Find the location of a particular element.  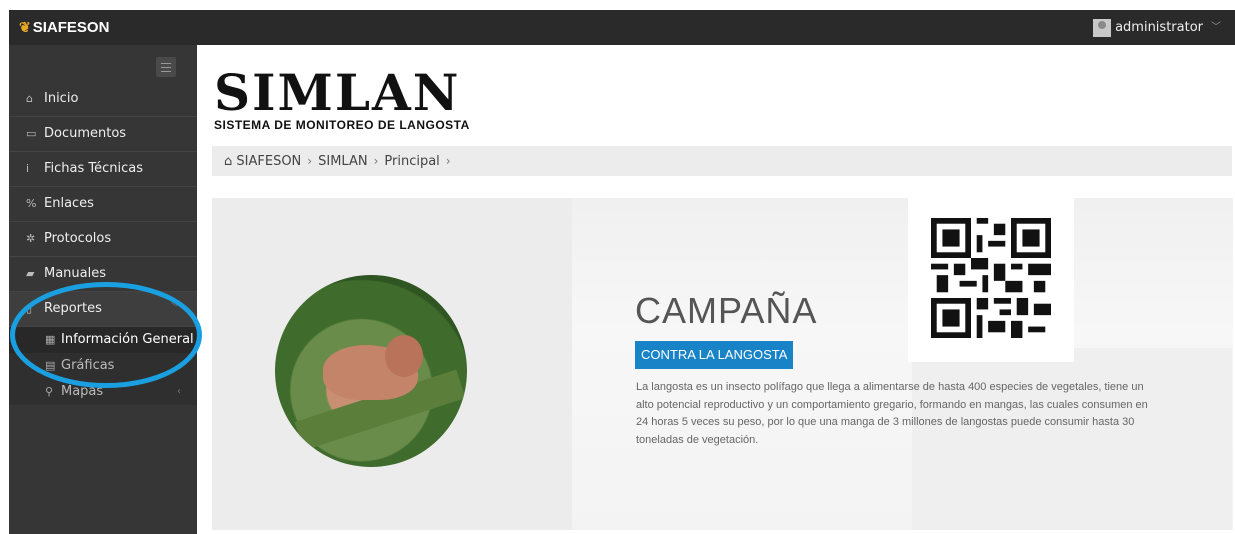

breadcrumb-item: SIAFESON is located at coordinates (268, 161).